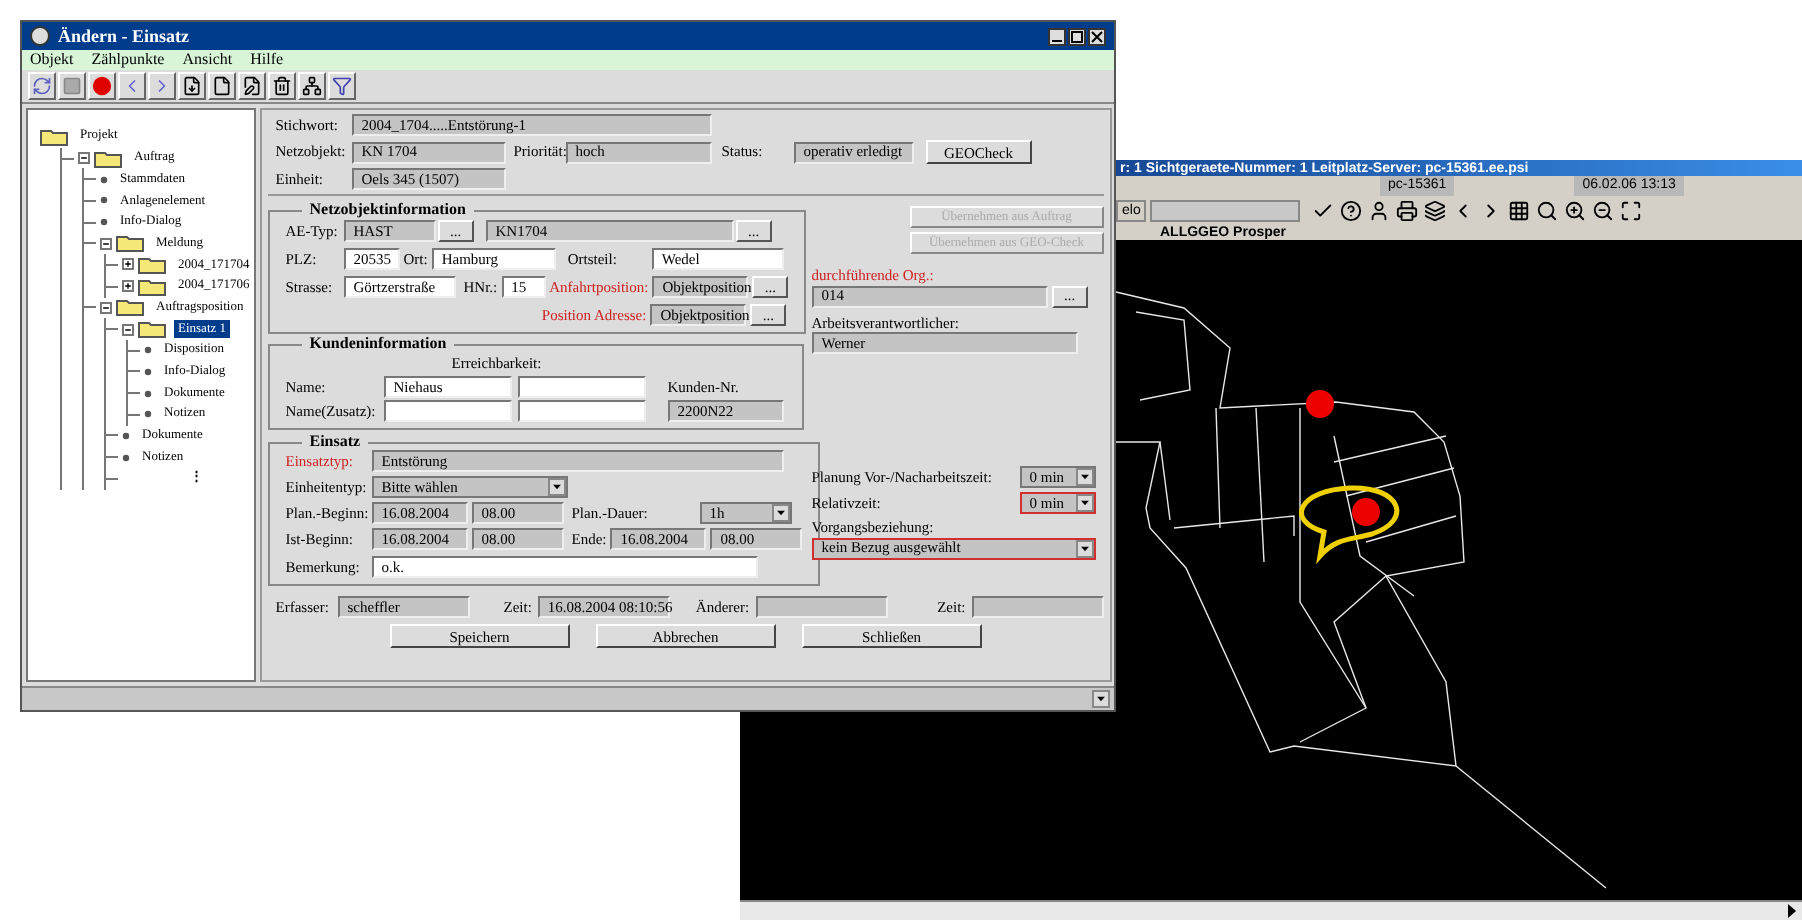 The width and height of the screenshot is (1802, 920). Describe the element at coordinates (267, 60) in the screenshot. I see `menu-item: Hilfe` at that location.